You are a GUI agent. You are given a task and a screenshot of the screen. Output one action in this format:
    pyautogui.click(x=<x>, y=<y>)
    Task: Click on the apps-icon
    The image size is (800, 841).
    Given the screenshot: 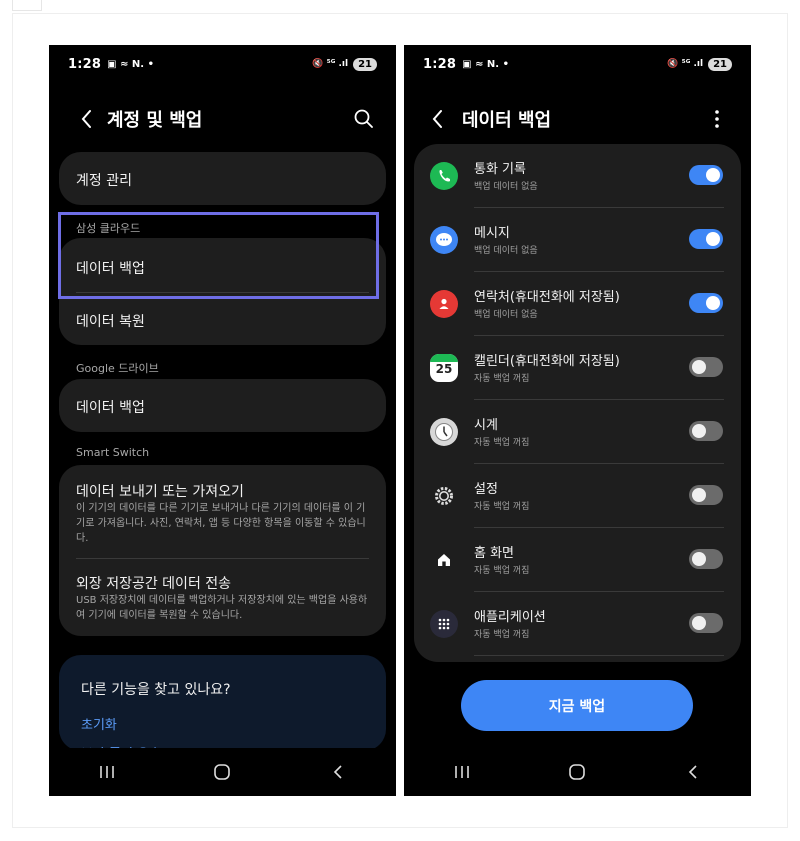 What is the action you would take?
    pyautogui.click(x=444, y=624)
    